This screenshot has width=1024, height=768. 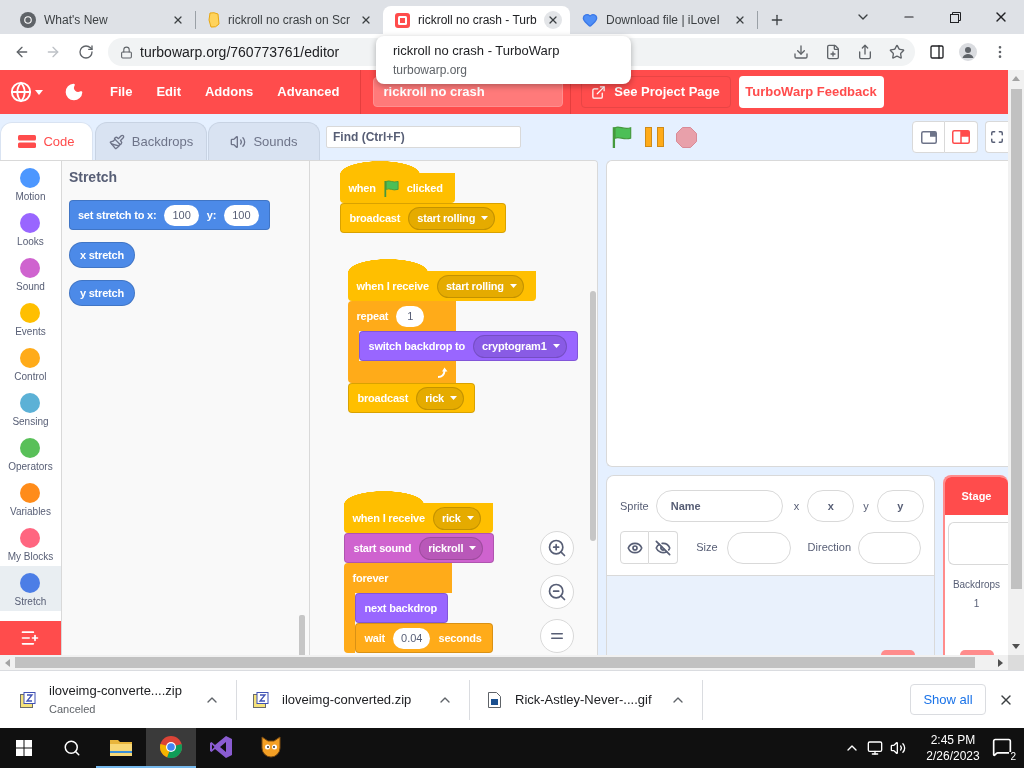 What do you see at coordinates (663, 20) in the screenshot?
I see `browser-tab: Download file | iLoveI` at bounding box center [663, 20].